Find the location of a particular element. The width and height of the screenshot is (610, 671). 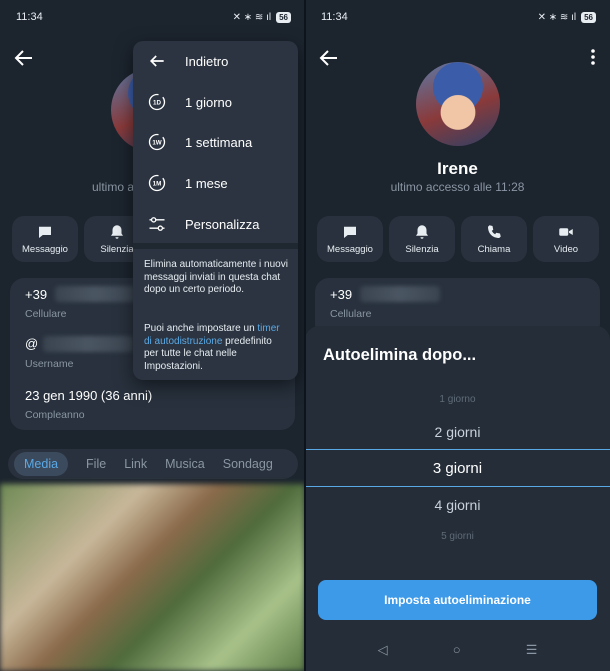

avatar is located at coordinates (458, 104).